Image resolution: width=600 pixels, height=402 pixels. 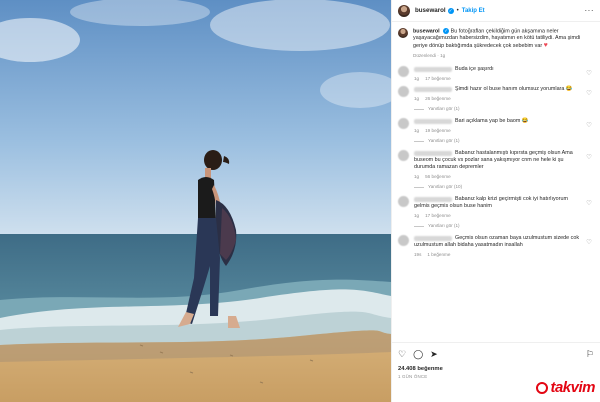 What do you see at coordinates (556, 387) in the screenshot?
I see `logo-part-a: ta` at bounding box center [556, 387].